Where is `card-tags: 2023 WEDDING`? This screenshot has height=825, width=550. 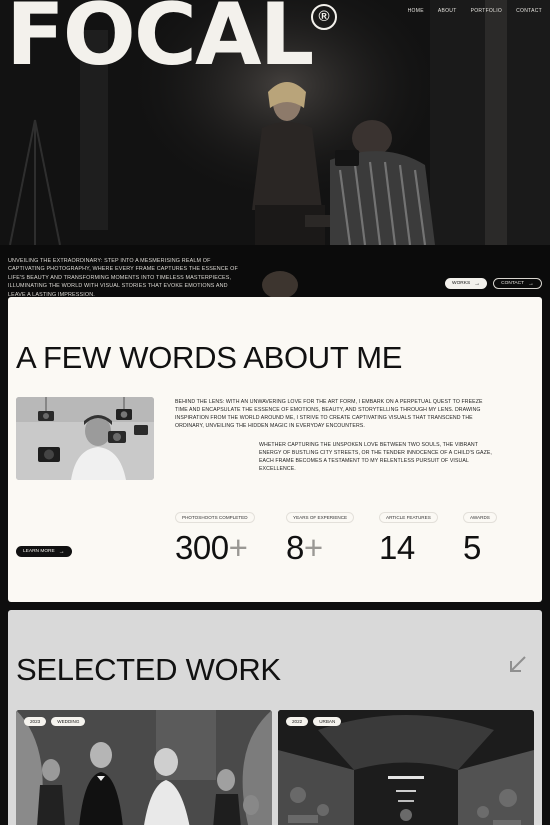
card-tags: 2023 WEDDING is located at coordinates (55, 721).